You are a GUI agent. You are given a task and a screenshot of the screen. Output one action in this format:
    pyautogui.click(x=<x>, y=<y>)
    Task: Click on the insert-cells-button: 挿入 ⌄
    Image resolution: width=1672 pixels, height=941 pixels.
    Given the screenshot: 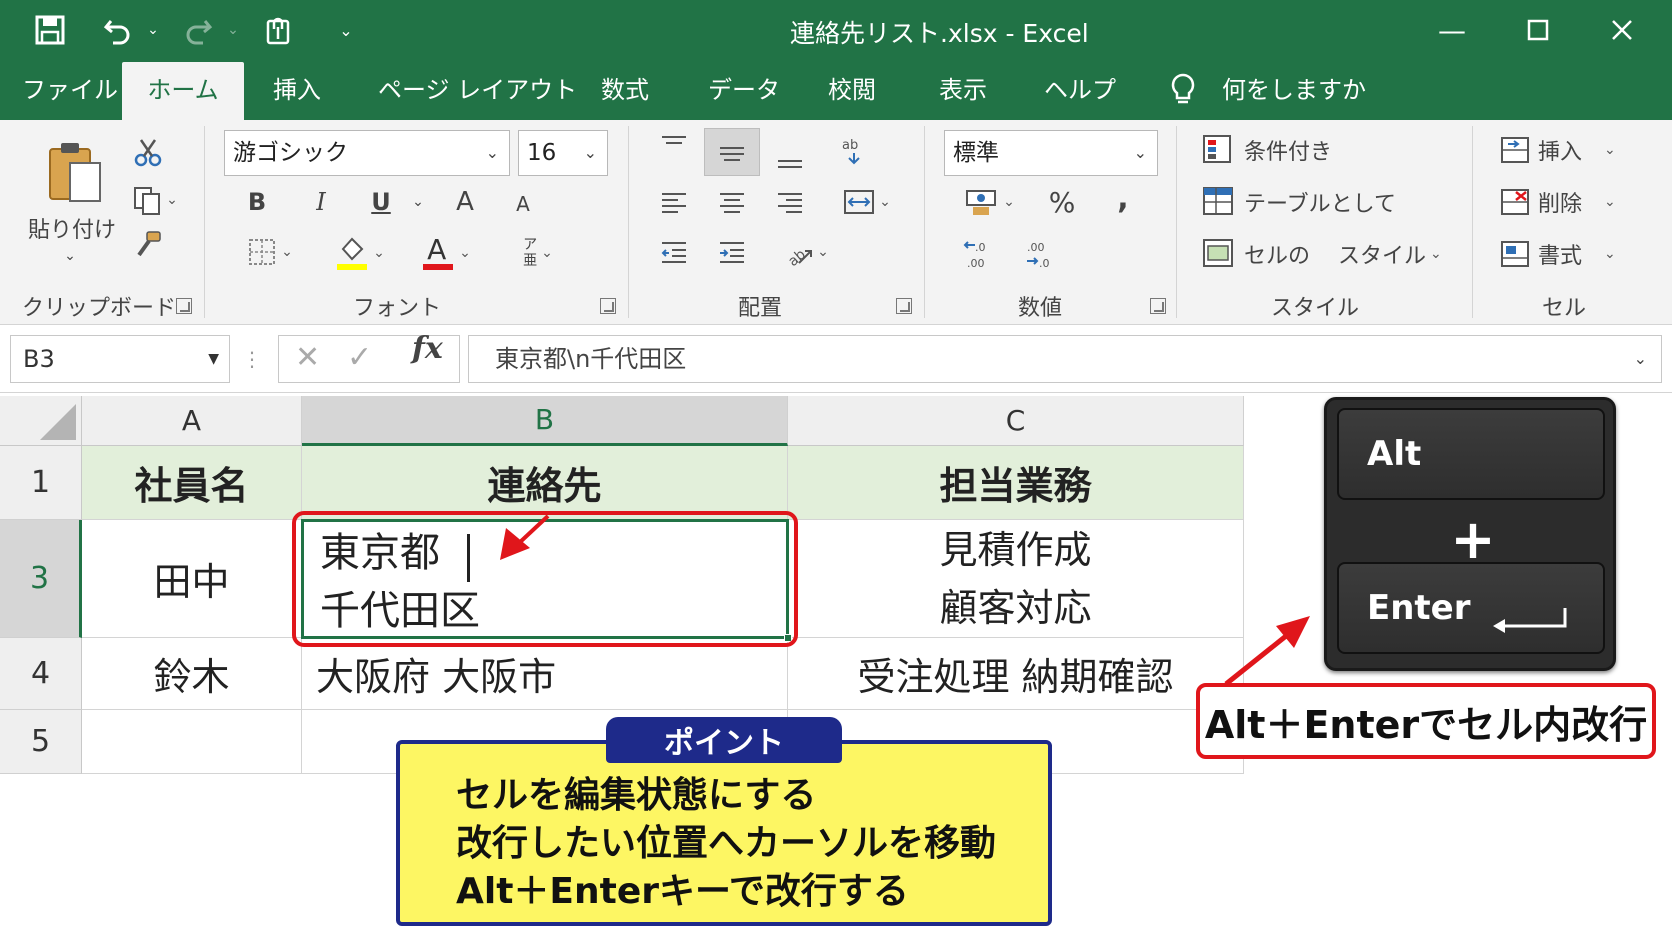 What is the action you would take?
    pyautogui.click(x=1564, y=150)
    